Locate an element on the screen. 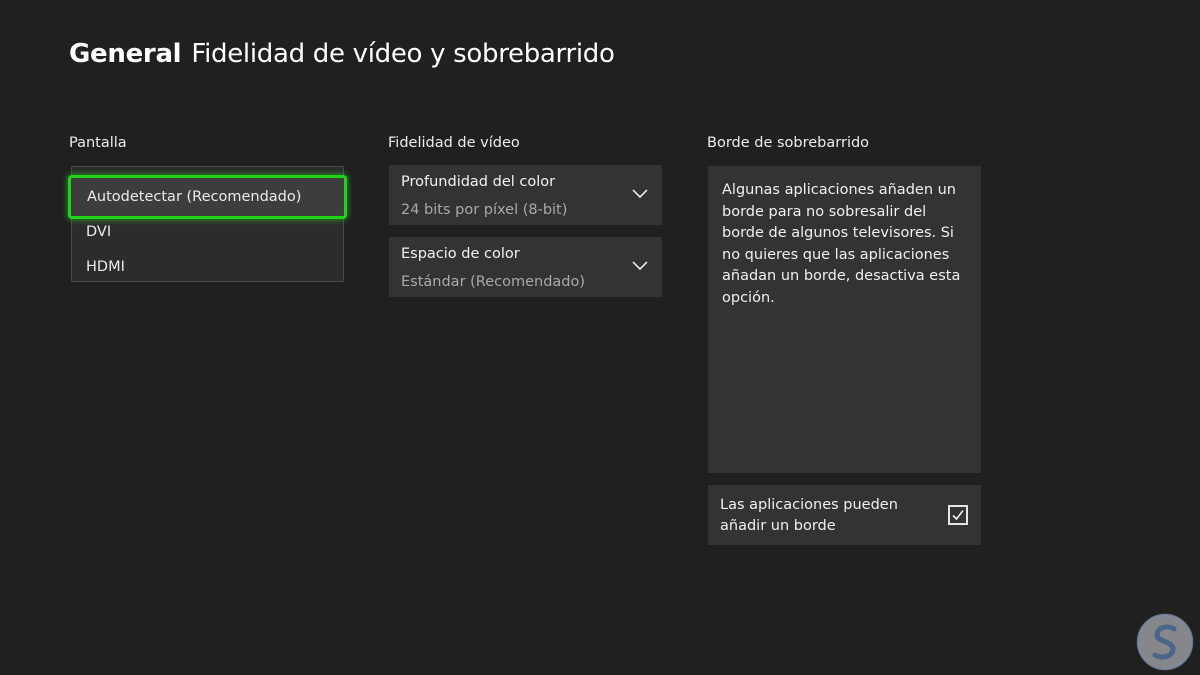 This screenshot has height=675, width=1200. overscan-border-toggle: Las aplicaciones pueden añadir un borde is located at coordinates (844, 515).